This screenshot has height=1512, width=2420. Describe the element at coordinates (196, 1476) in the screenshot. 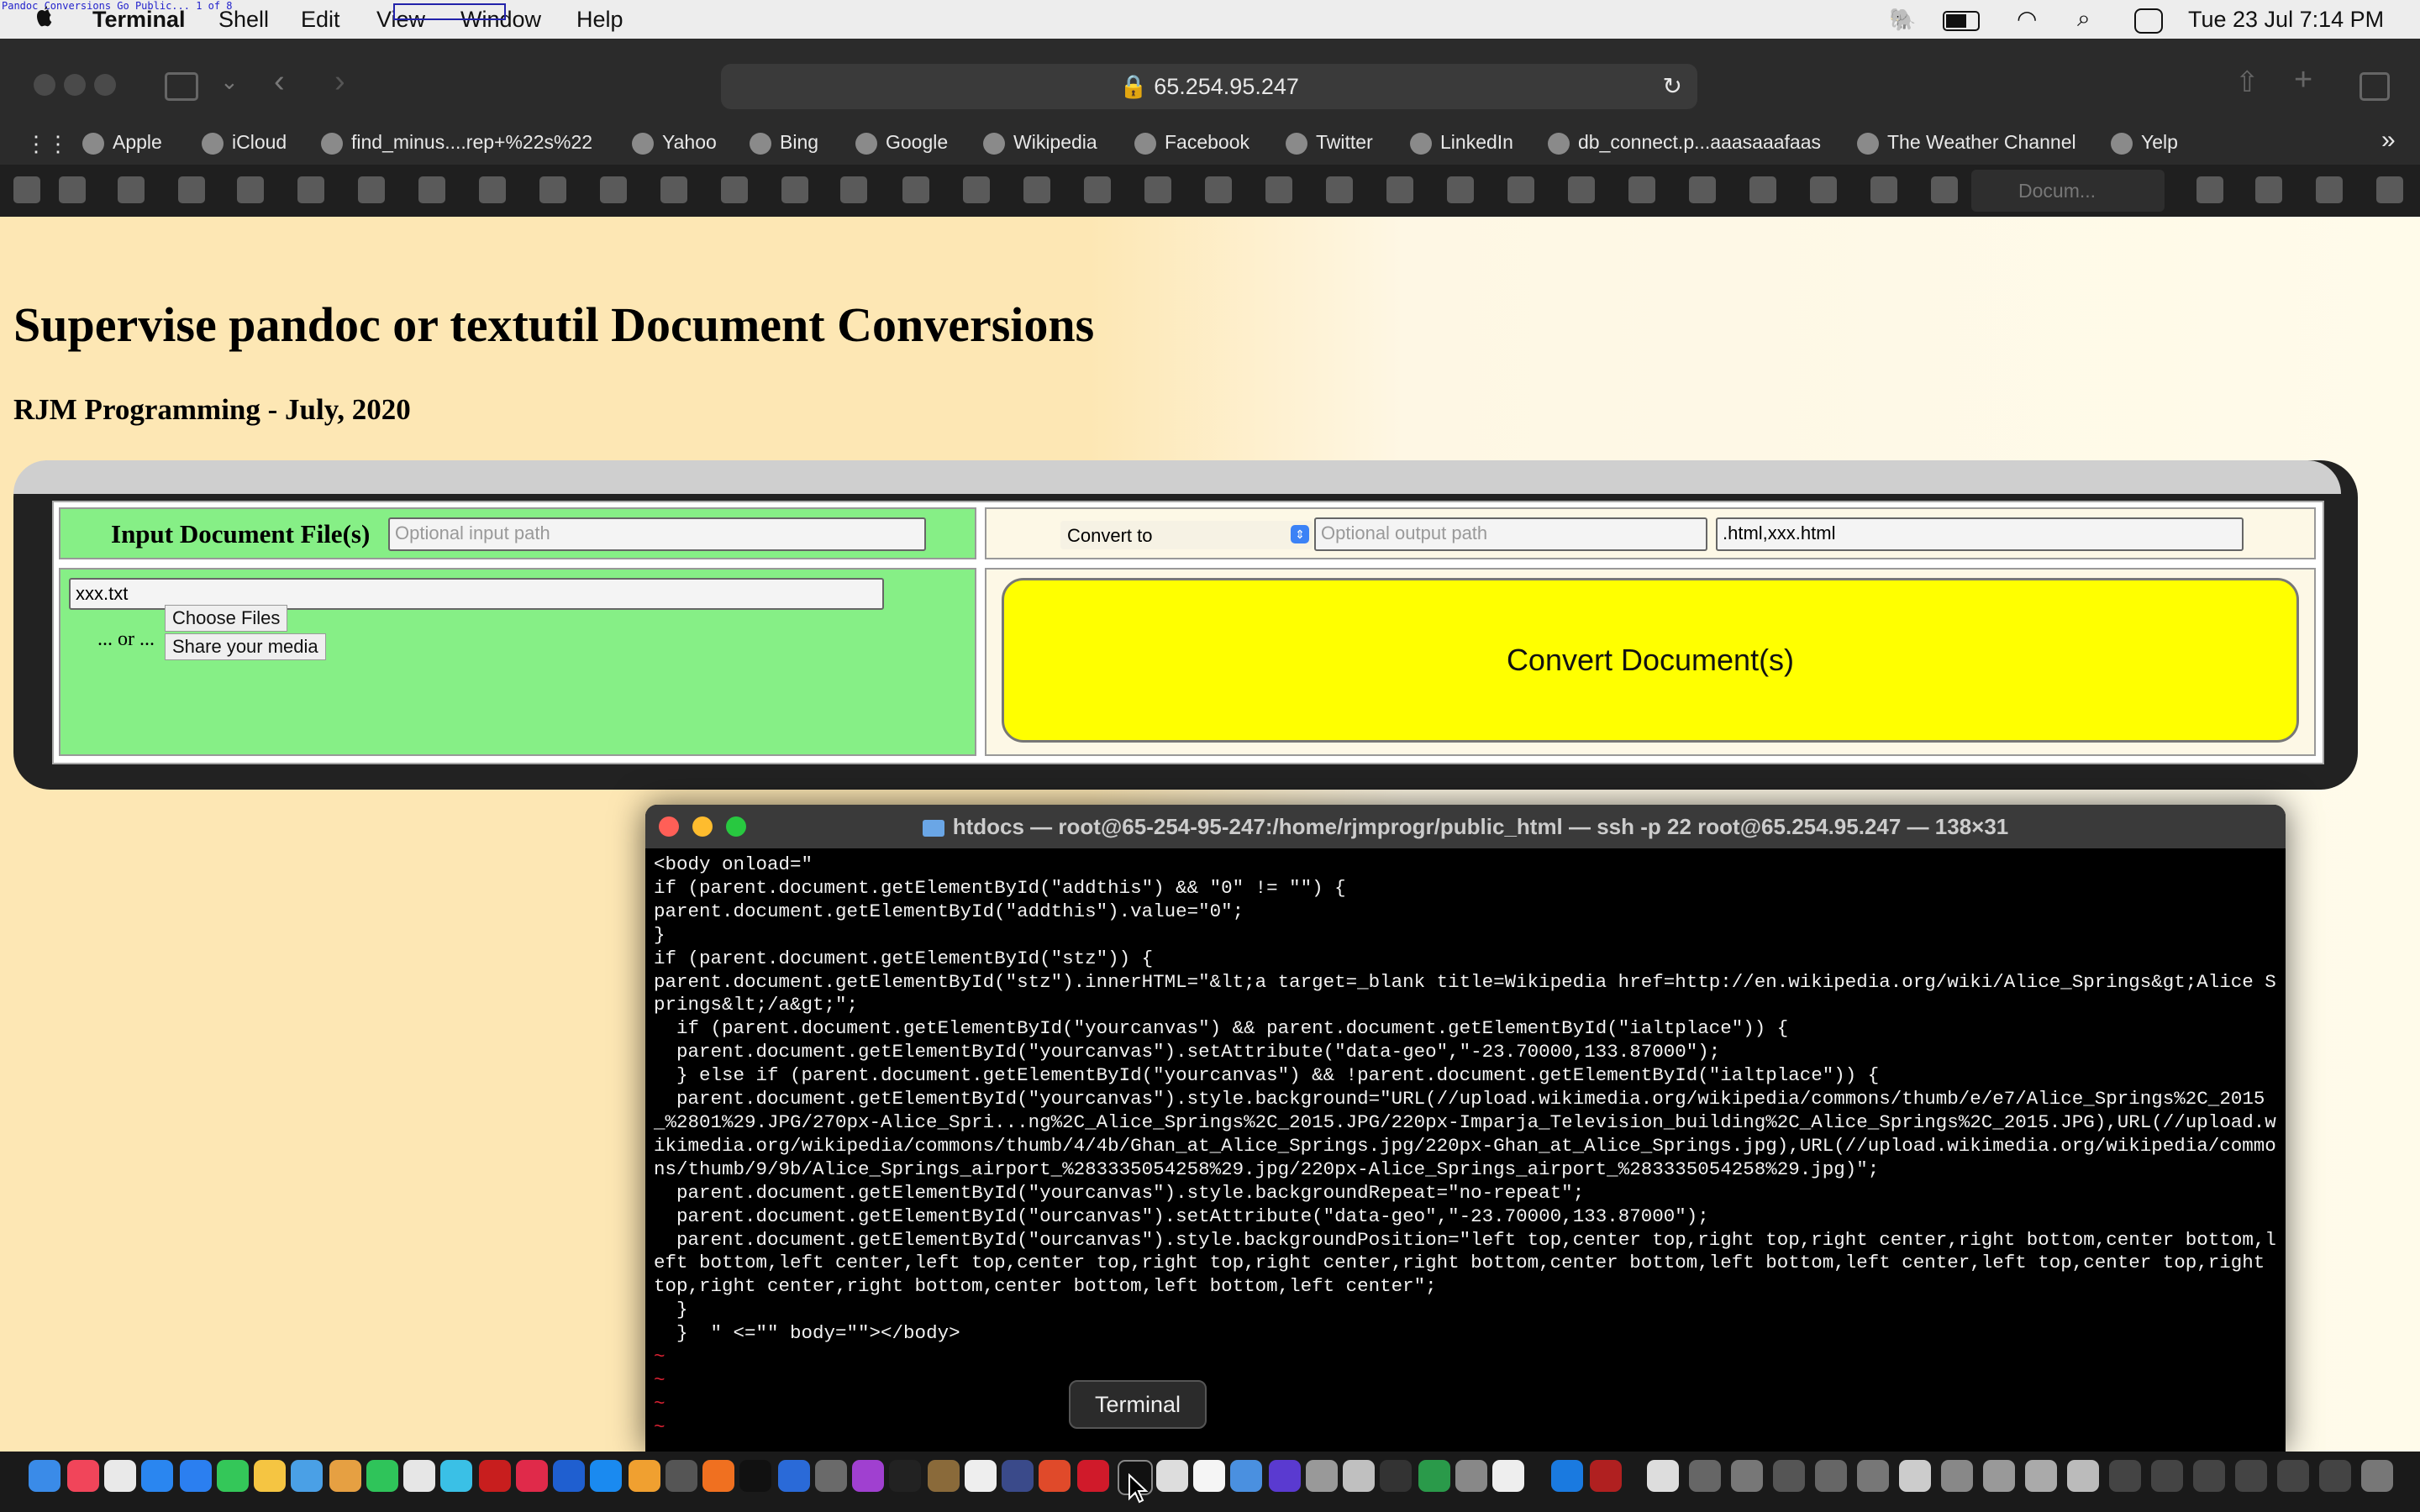

I see `mail-icon` at that location.